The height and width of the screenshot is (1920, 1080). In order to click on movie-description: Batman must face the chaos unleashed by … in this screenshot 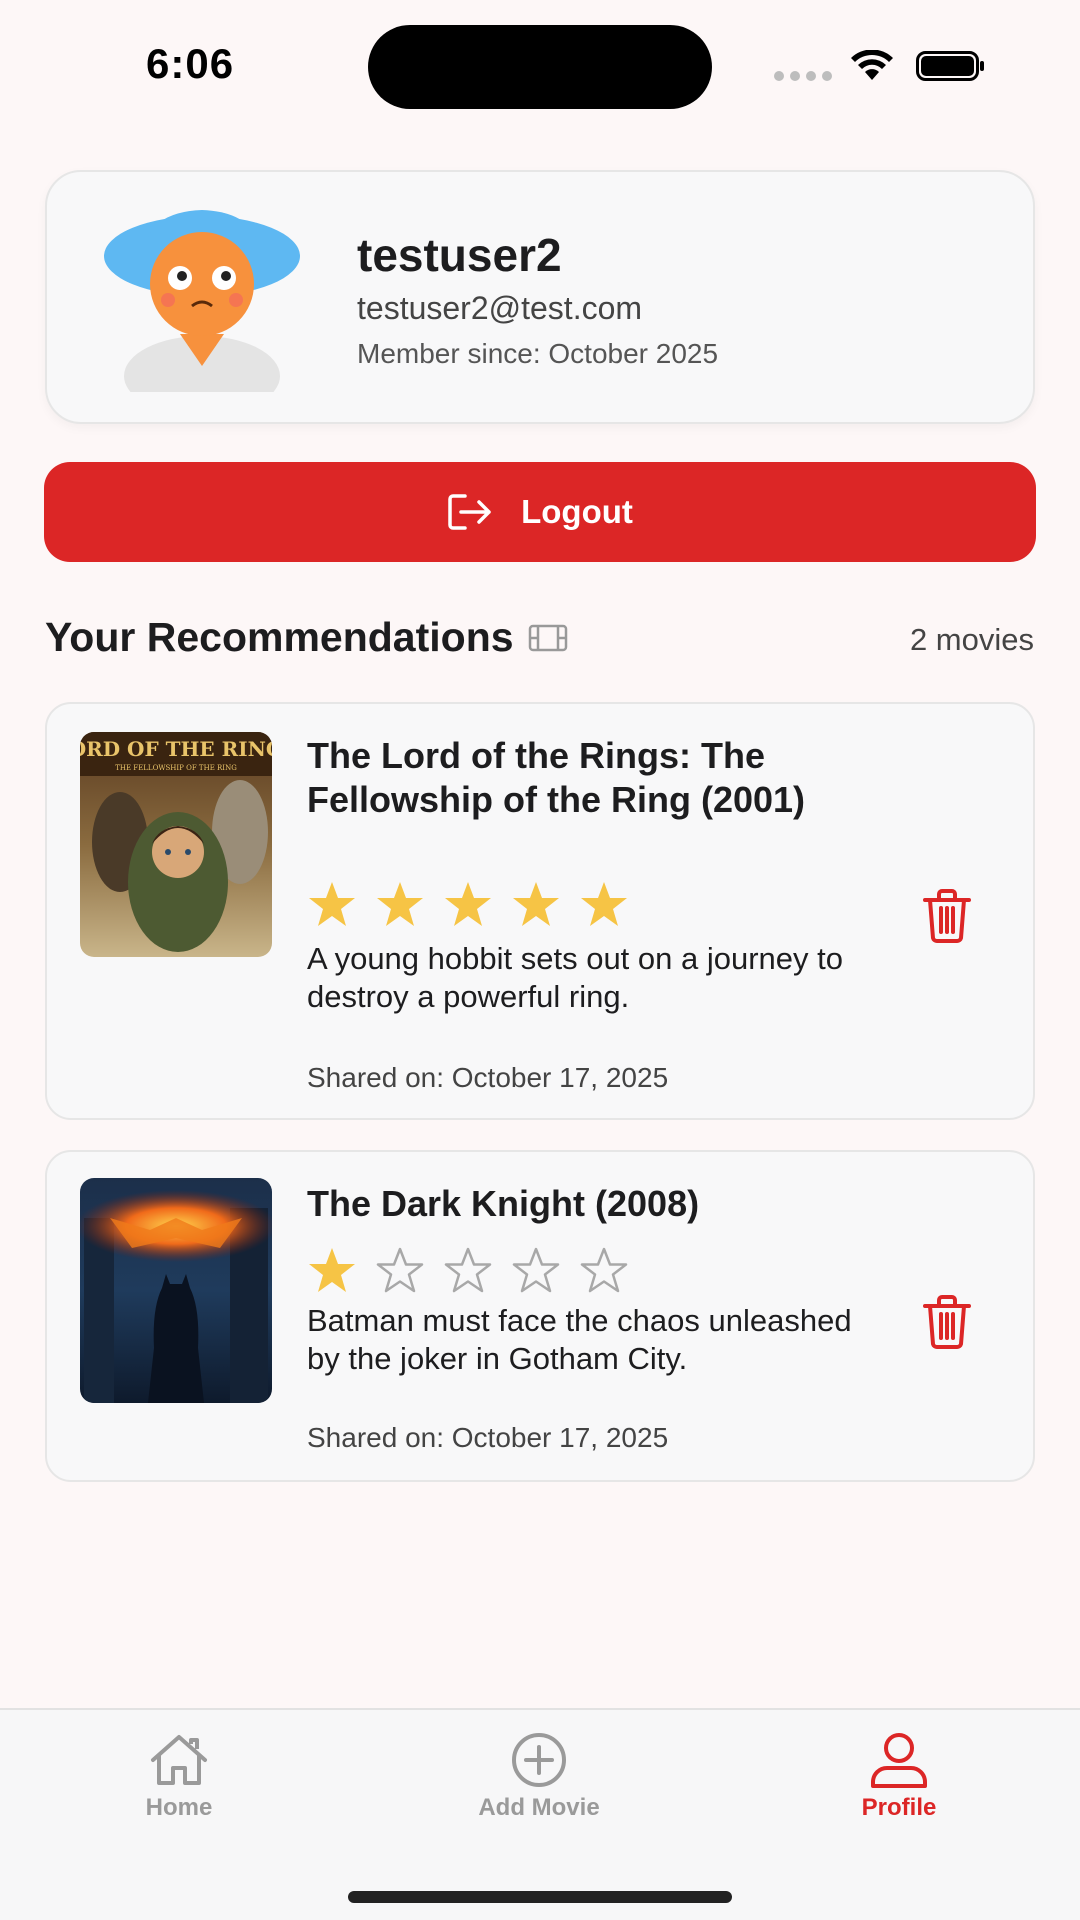, I will do `click(579, 1339)`.